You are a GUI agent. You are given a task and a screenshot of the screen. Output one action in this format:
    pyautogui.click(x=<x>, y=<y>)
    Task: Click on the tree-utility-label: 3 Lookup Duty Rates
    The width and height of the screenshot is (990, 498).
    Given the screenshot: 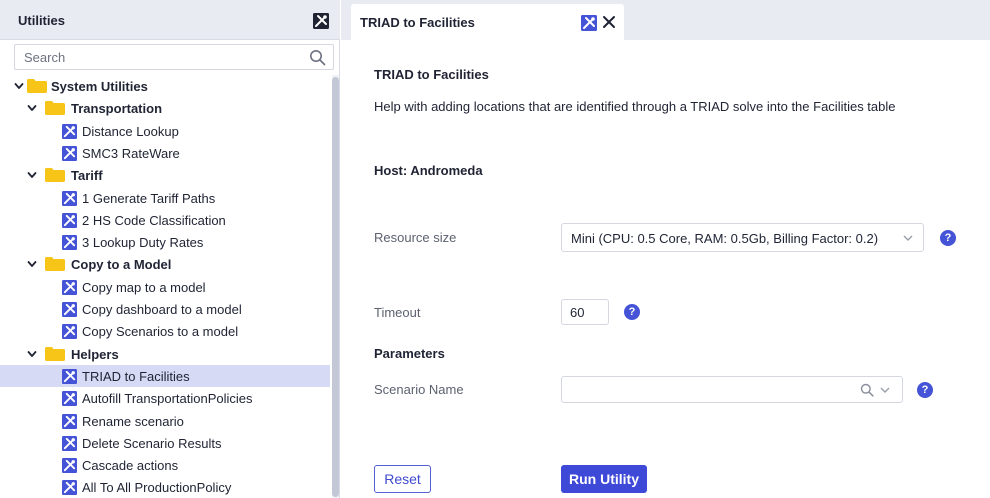 What is the action you would take?
    pyautogui.click(x=143, y=243)
    